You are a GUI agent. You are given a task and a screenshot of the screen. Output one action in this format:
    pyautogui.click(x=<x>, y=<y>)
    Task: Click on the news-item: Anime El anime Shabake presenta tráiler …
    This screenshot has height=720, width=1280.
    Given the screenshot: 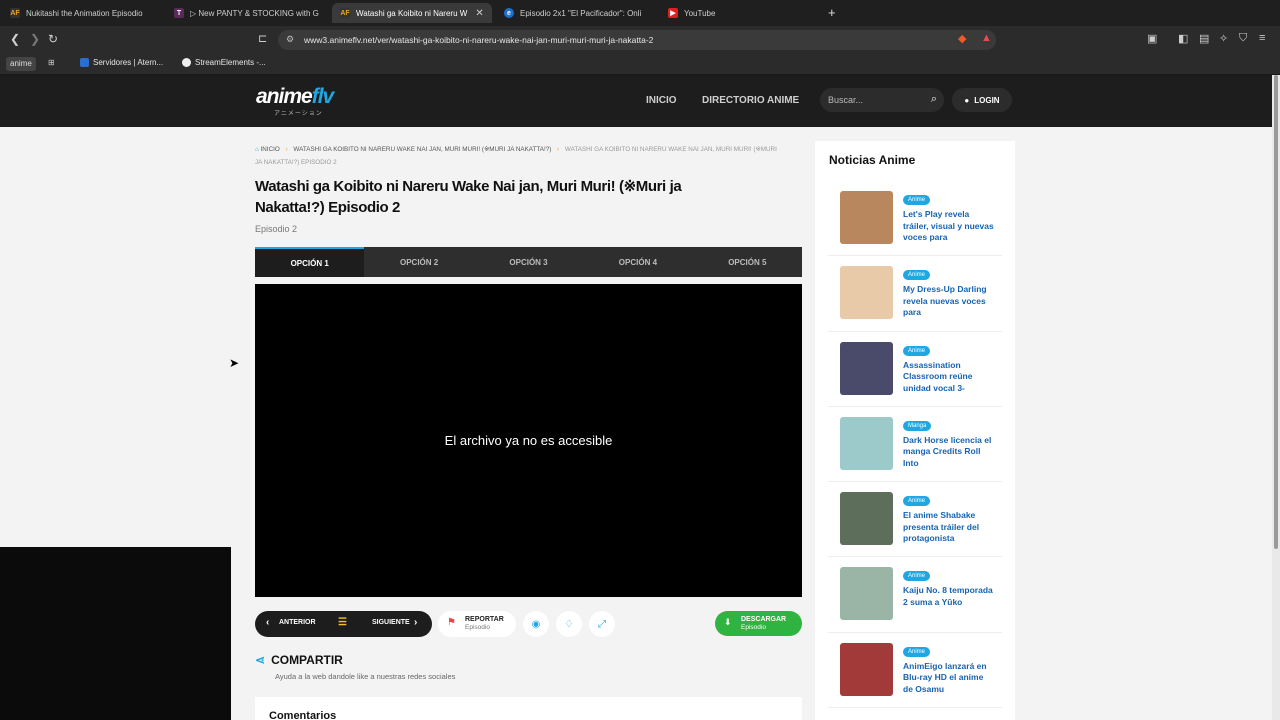 What is the action you would take?
    pyautogui.click(x=915, y=520)
    